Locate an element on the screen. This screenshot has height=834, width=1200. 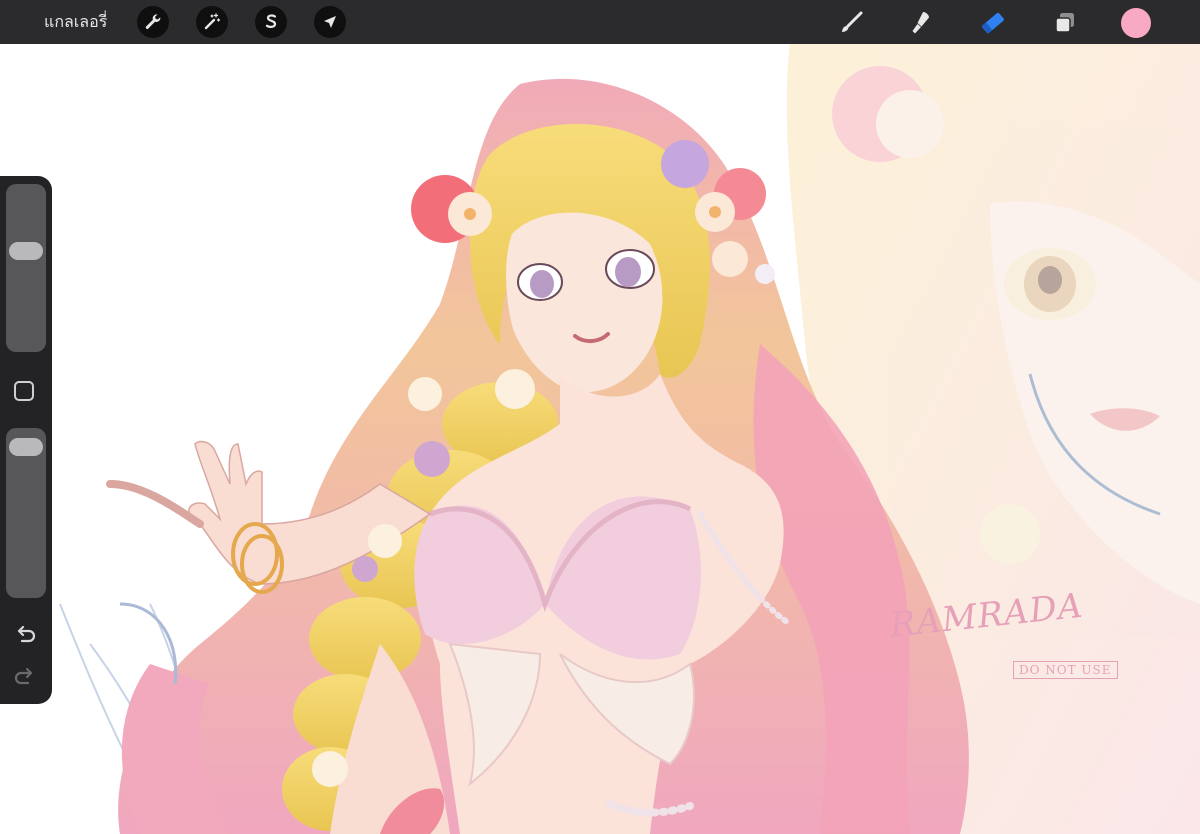
undo-icon is located at coordinates (26, 634).